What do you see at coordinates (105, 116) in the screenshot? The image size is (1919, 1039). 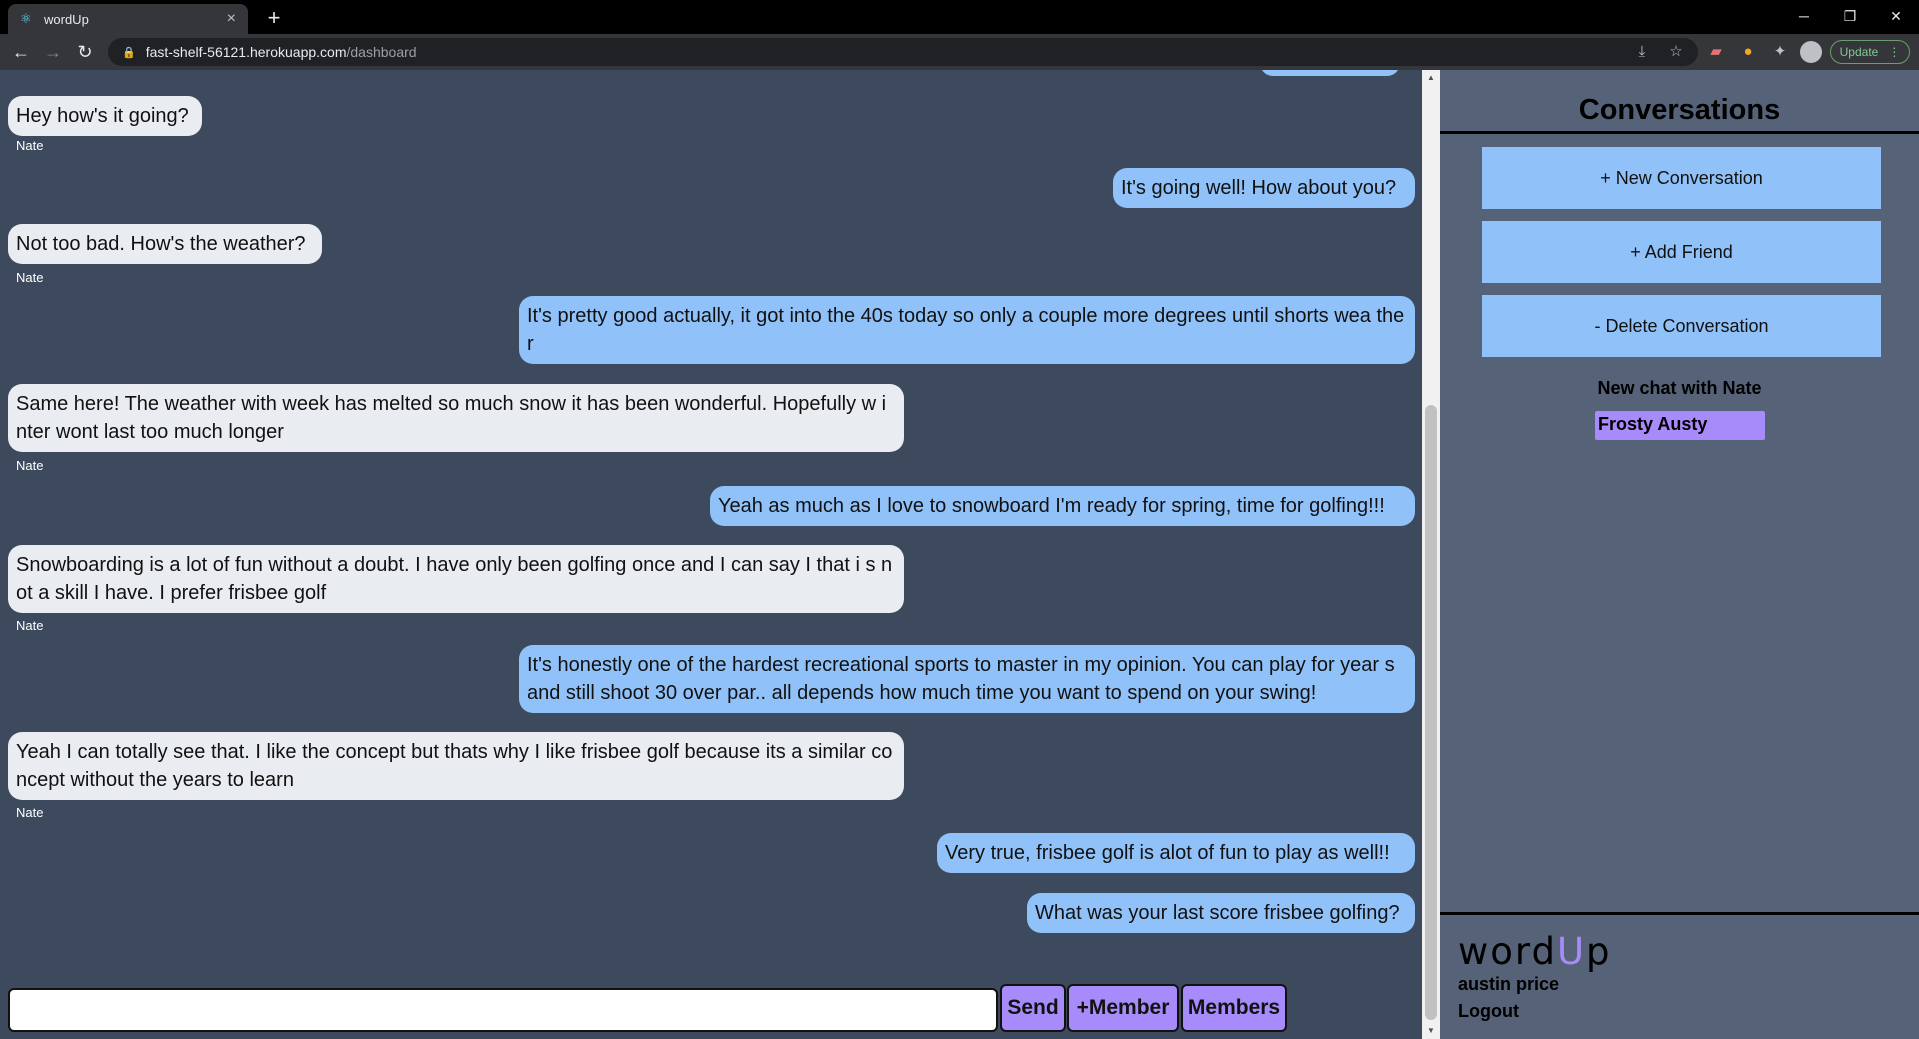 I see `message-bubble: Hey how's it going?` at bounding box center [105, 116].